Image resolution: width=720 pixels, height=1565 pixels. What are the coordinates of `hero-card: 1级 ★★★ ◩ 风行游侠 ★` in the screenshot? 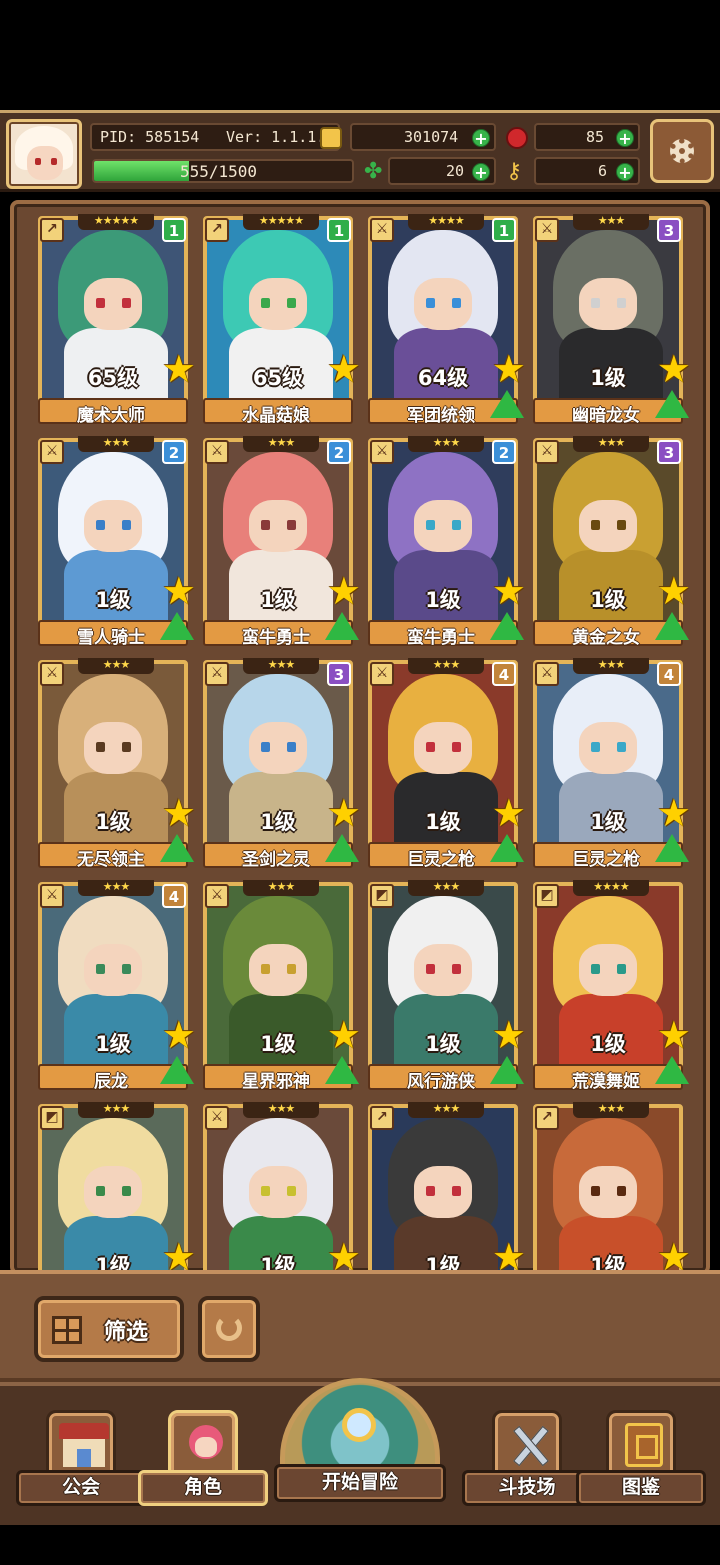 It's located at (447, 986).